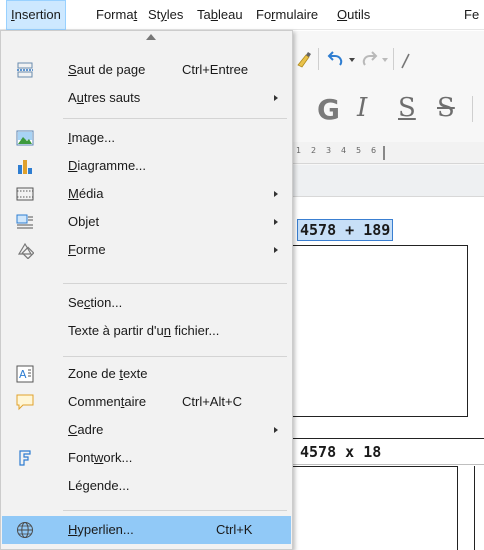  Describe the element at coordinates (146, 530) in the screenshot. I see `menu-item-hyperlien: Hyperlien... Ctrl+K` at that location.